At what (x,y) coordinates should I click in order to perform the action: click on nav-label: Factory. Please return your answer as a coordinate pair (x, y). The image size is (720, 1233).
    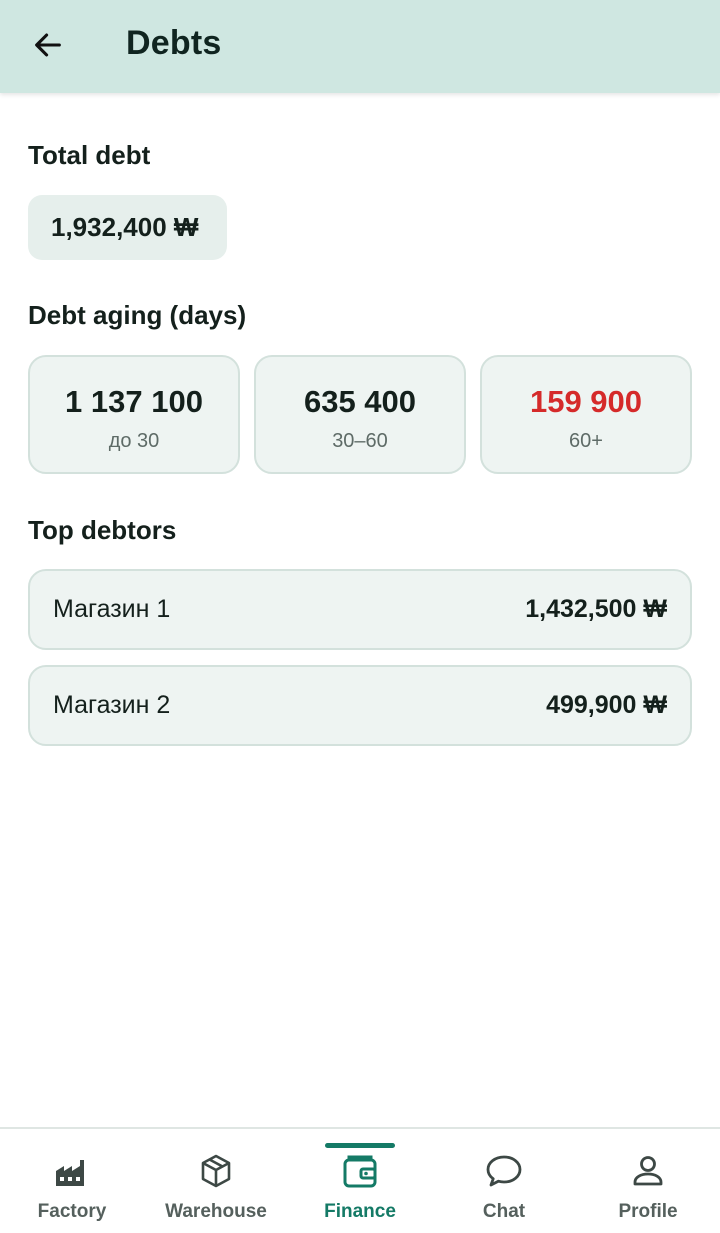
    Looking at the image, I should click on (72, 1211).